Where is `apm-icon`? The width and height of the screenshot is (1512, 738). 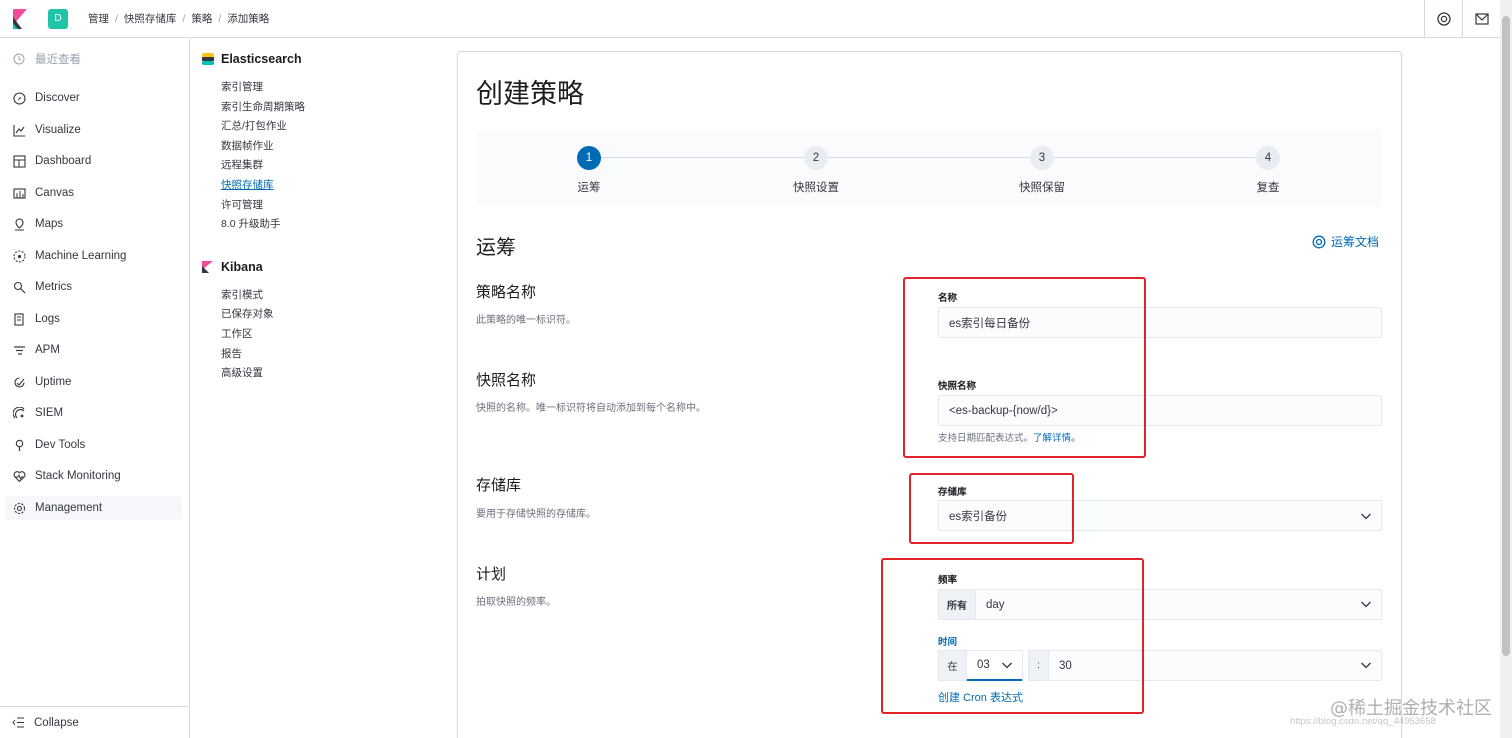 apm-icon is located at coordinates (19, 350).